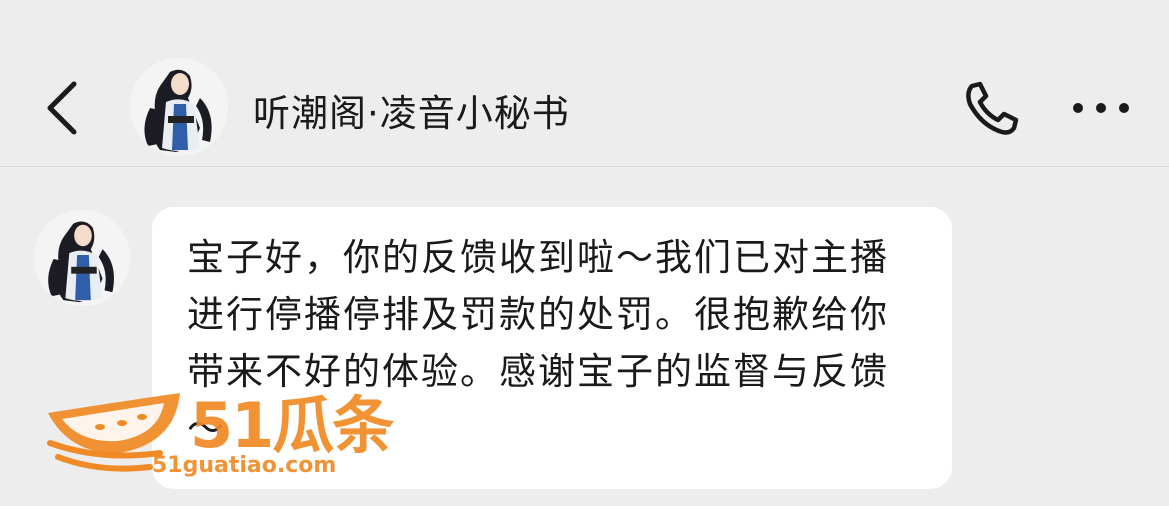  I want to click on more-button, so click(1101, 108).